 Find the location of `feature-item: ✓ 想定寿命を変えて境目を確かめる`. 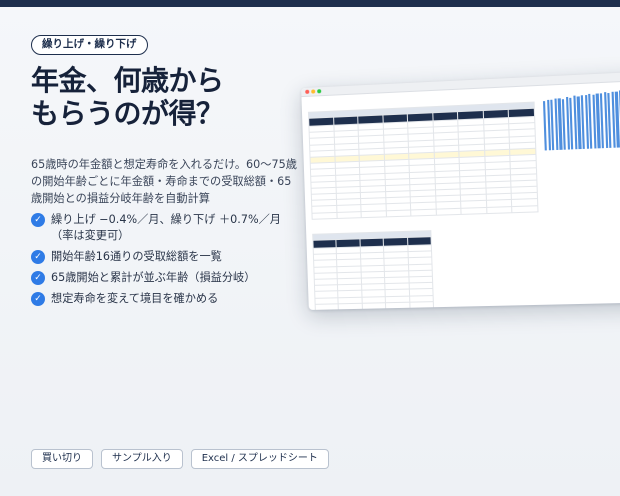

feature-item: ✓ 想定寿命を変えて境目を確かめる is located at coordinates (166, 299).